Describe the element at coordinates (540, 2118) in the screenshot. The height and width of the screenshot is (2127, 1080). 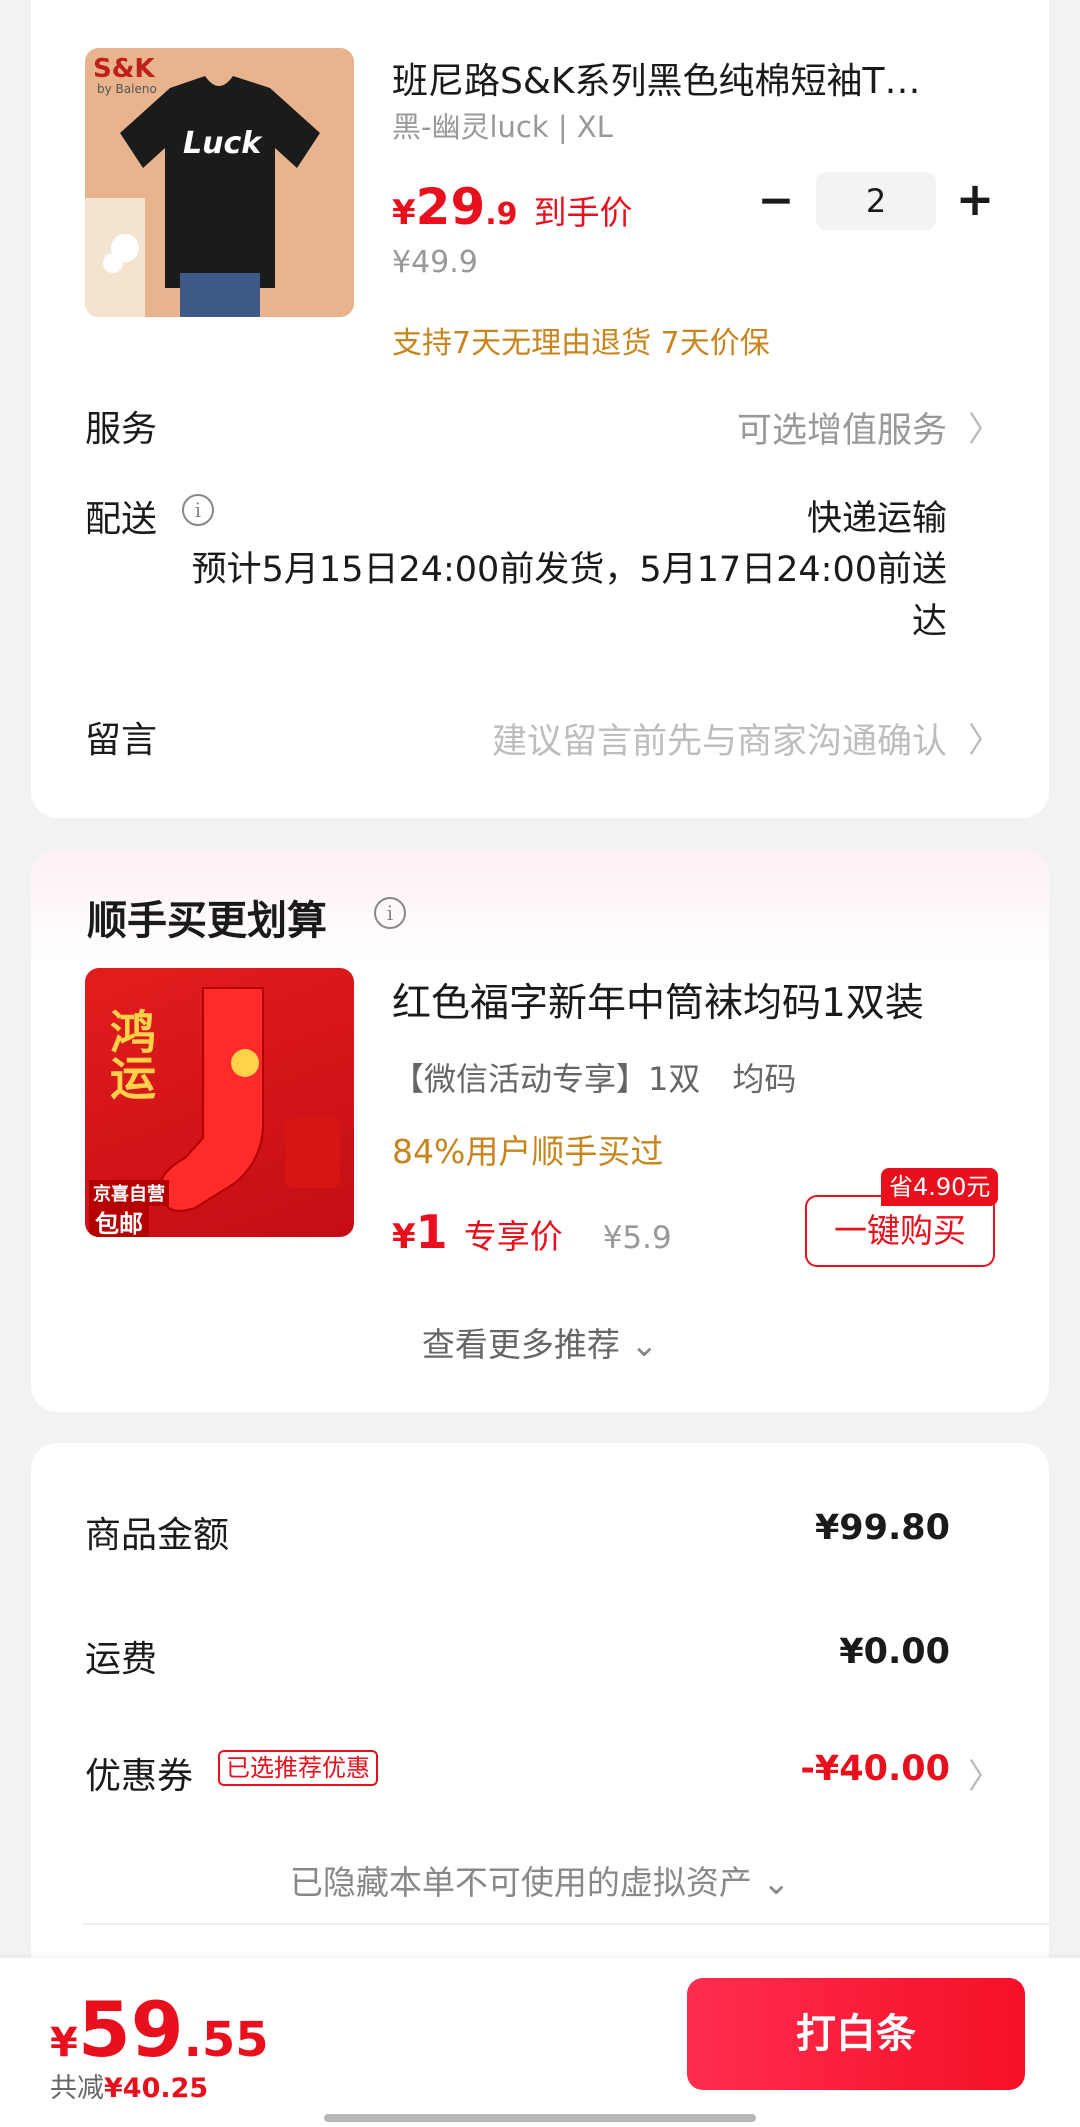
I see `home-indicator` at that location.